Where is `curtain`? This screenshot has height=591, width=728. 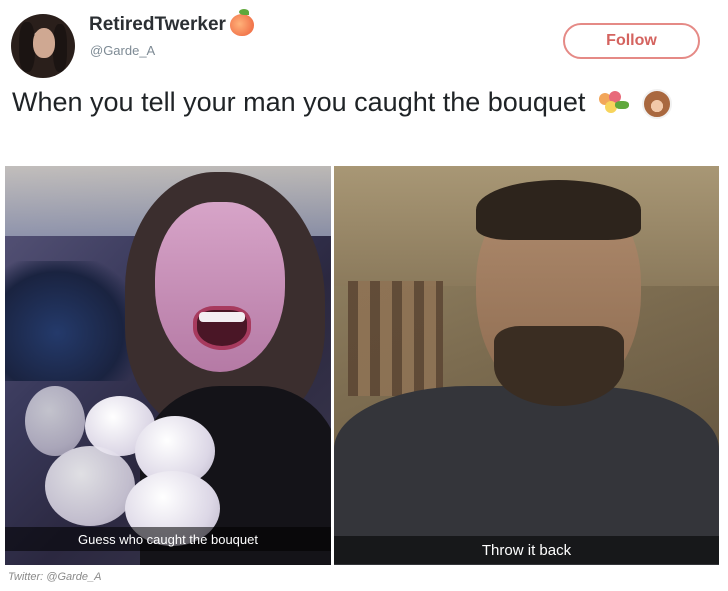 curtain is located at coordinates (395, 338).